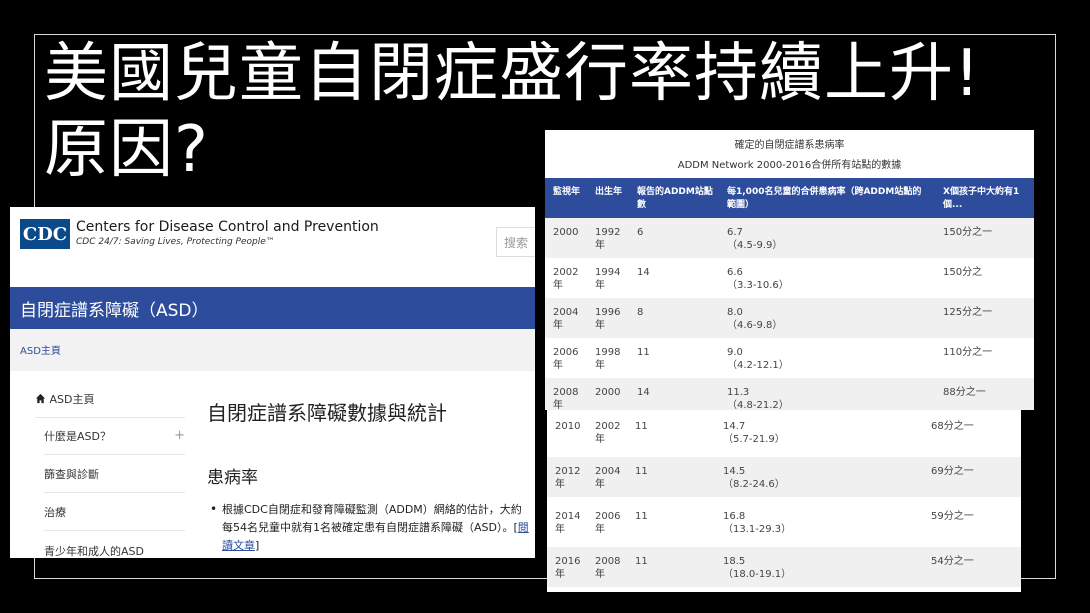 Image resolution: width=1090 pixels, height=613 pixels. I want to click on table-row: 2000 1992年 6 6.7 （4.5-9.9） 150分之一, so click(789, 238).